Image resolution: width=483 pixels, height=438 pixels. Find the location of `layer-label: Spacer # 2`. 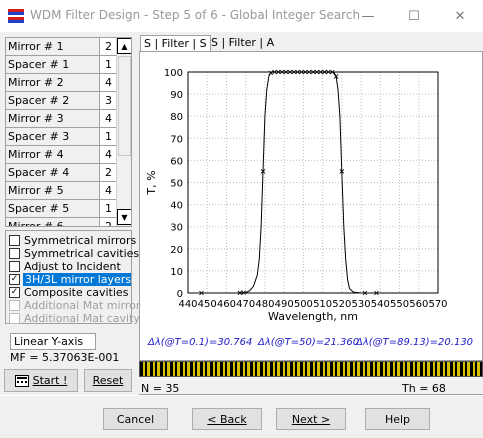

layer-label: Spacer # 2 is located at coordinates (53, 100).